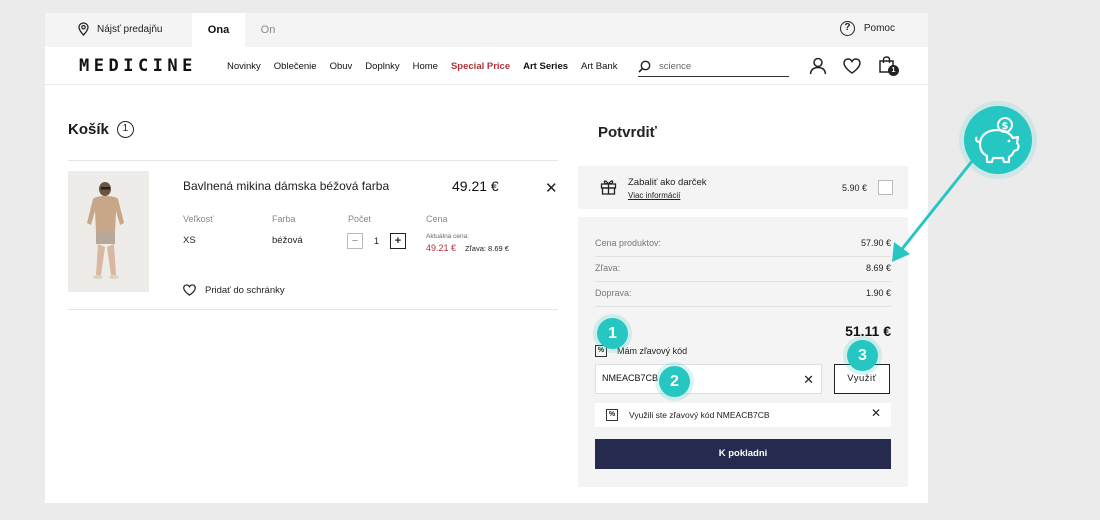  Describe the element at coordinates (652, 351) in the screenshot. I see `discount-code-toggle-label: Mám zľavový kód` at that location.